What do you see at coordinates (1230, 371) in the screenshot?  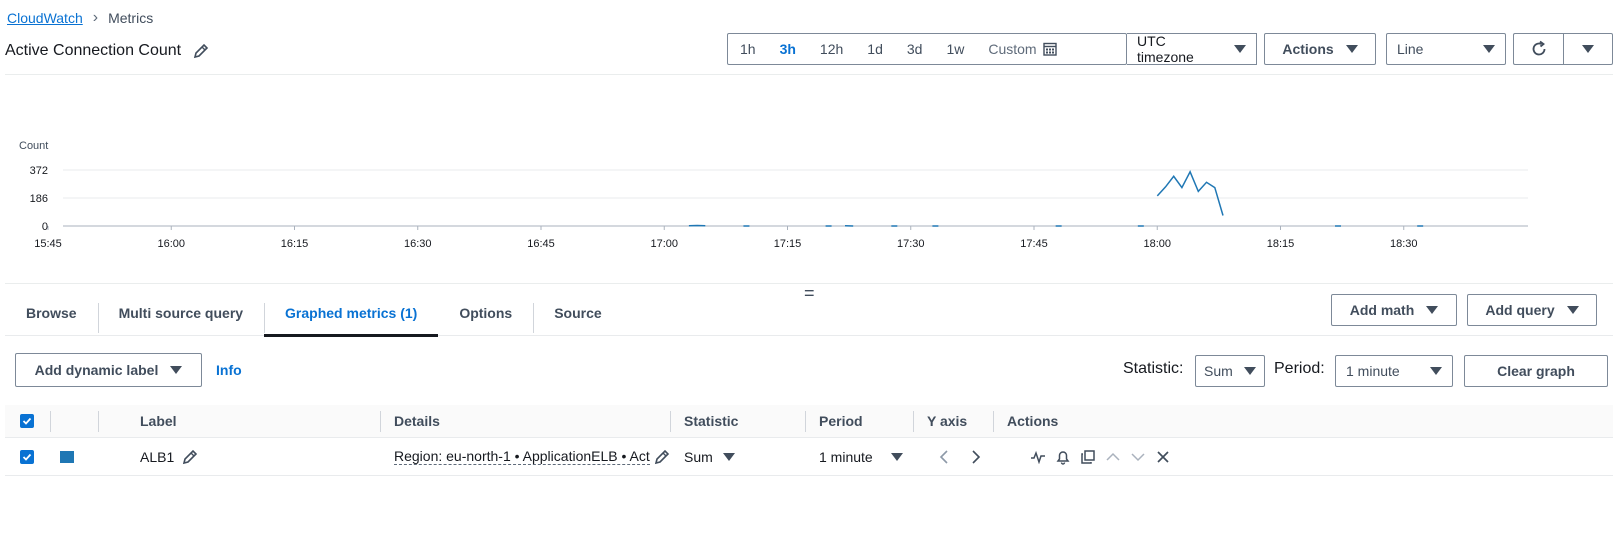 I see `statistic-select: Sum` at bounding box center [1230, 371].